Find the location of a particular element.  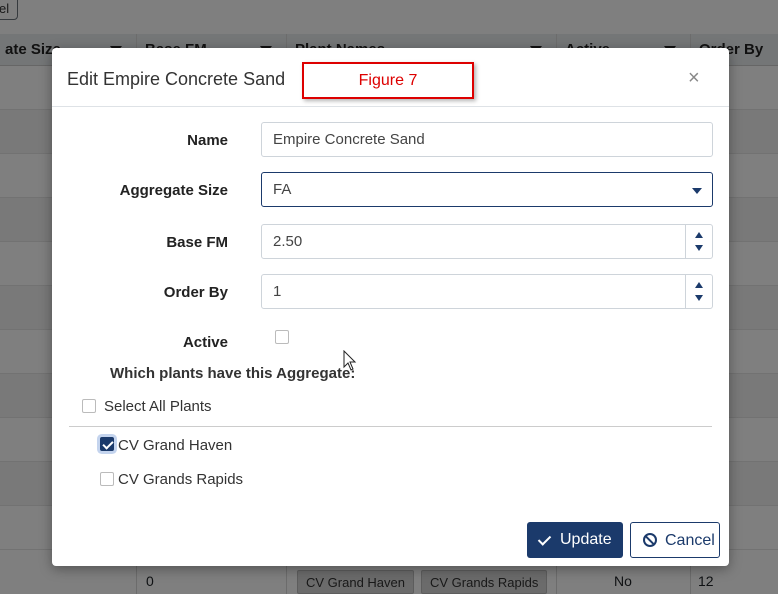

plant-checkbox-cv-grands-rapids is located at coordinates (107, 479).